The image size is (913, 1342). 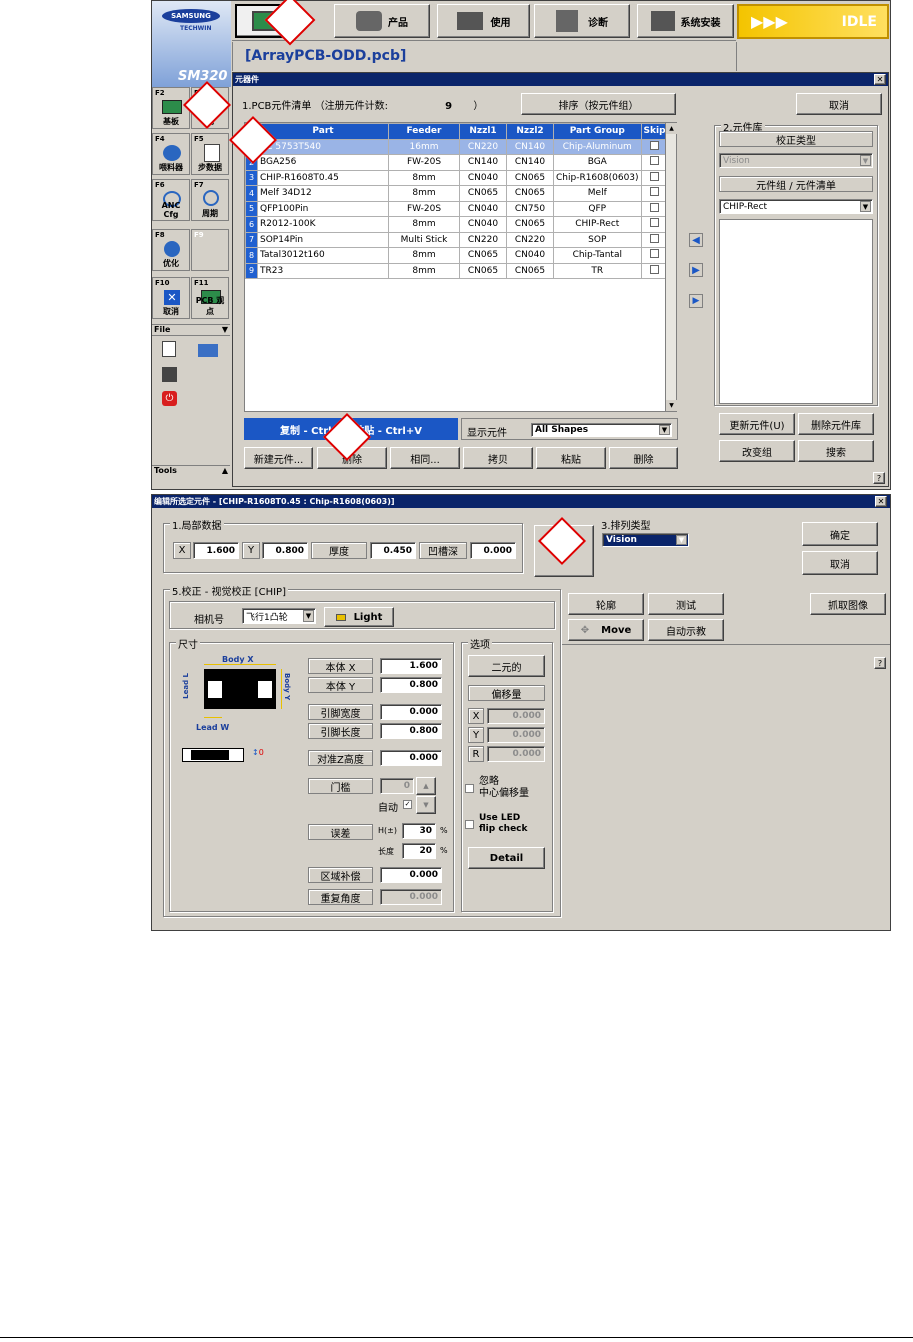 What do you see at coordinates (169, 398) in the screenshot?
I see `power-icon: ⏻` at bounding box center [169, 398].